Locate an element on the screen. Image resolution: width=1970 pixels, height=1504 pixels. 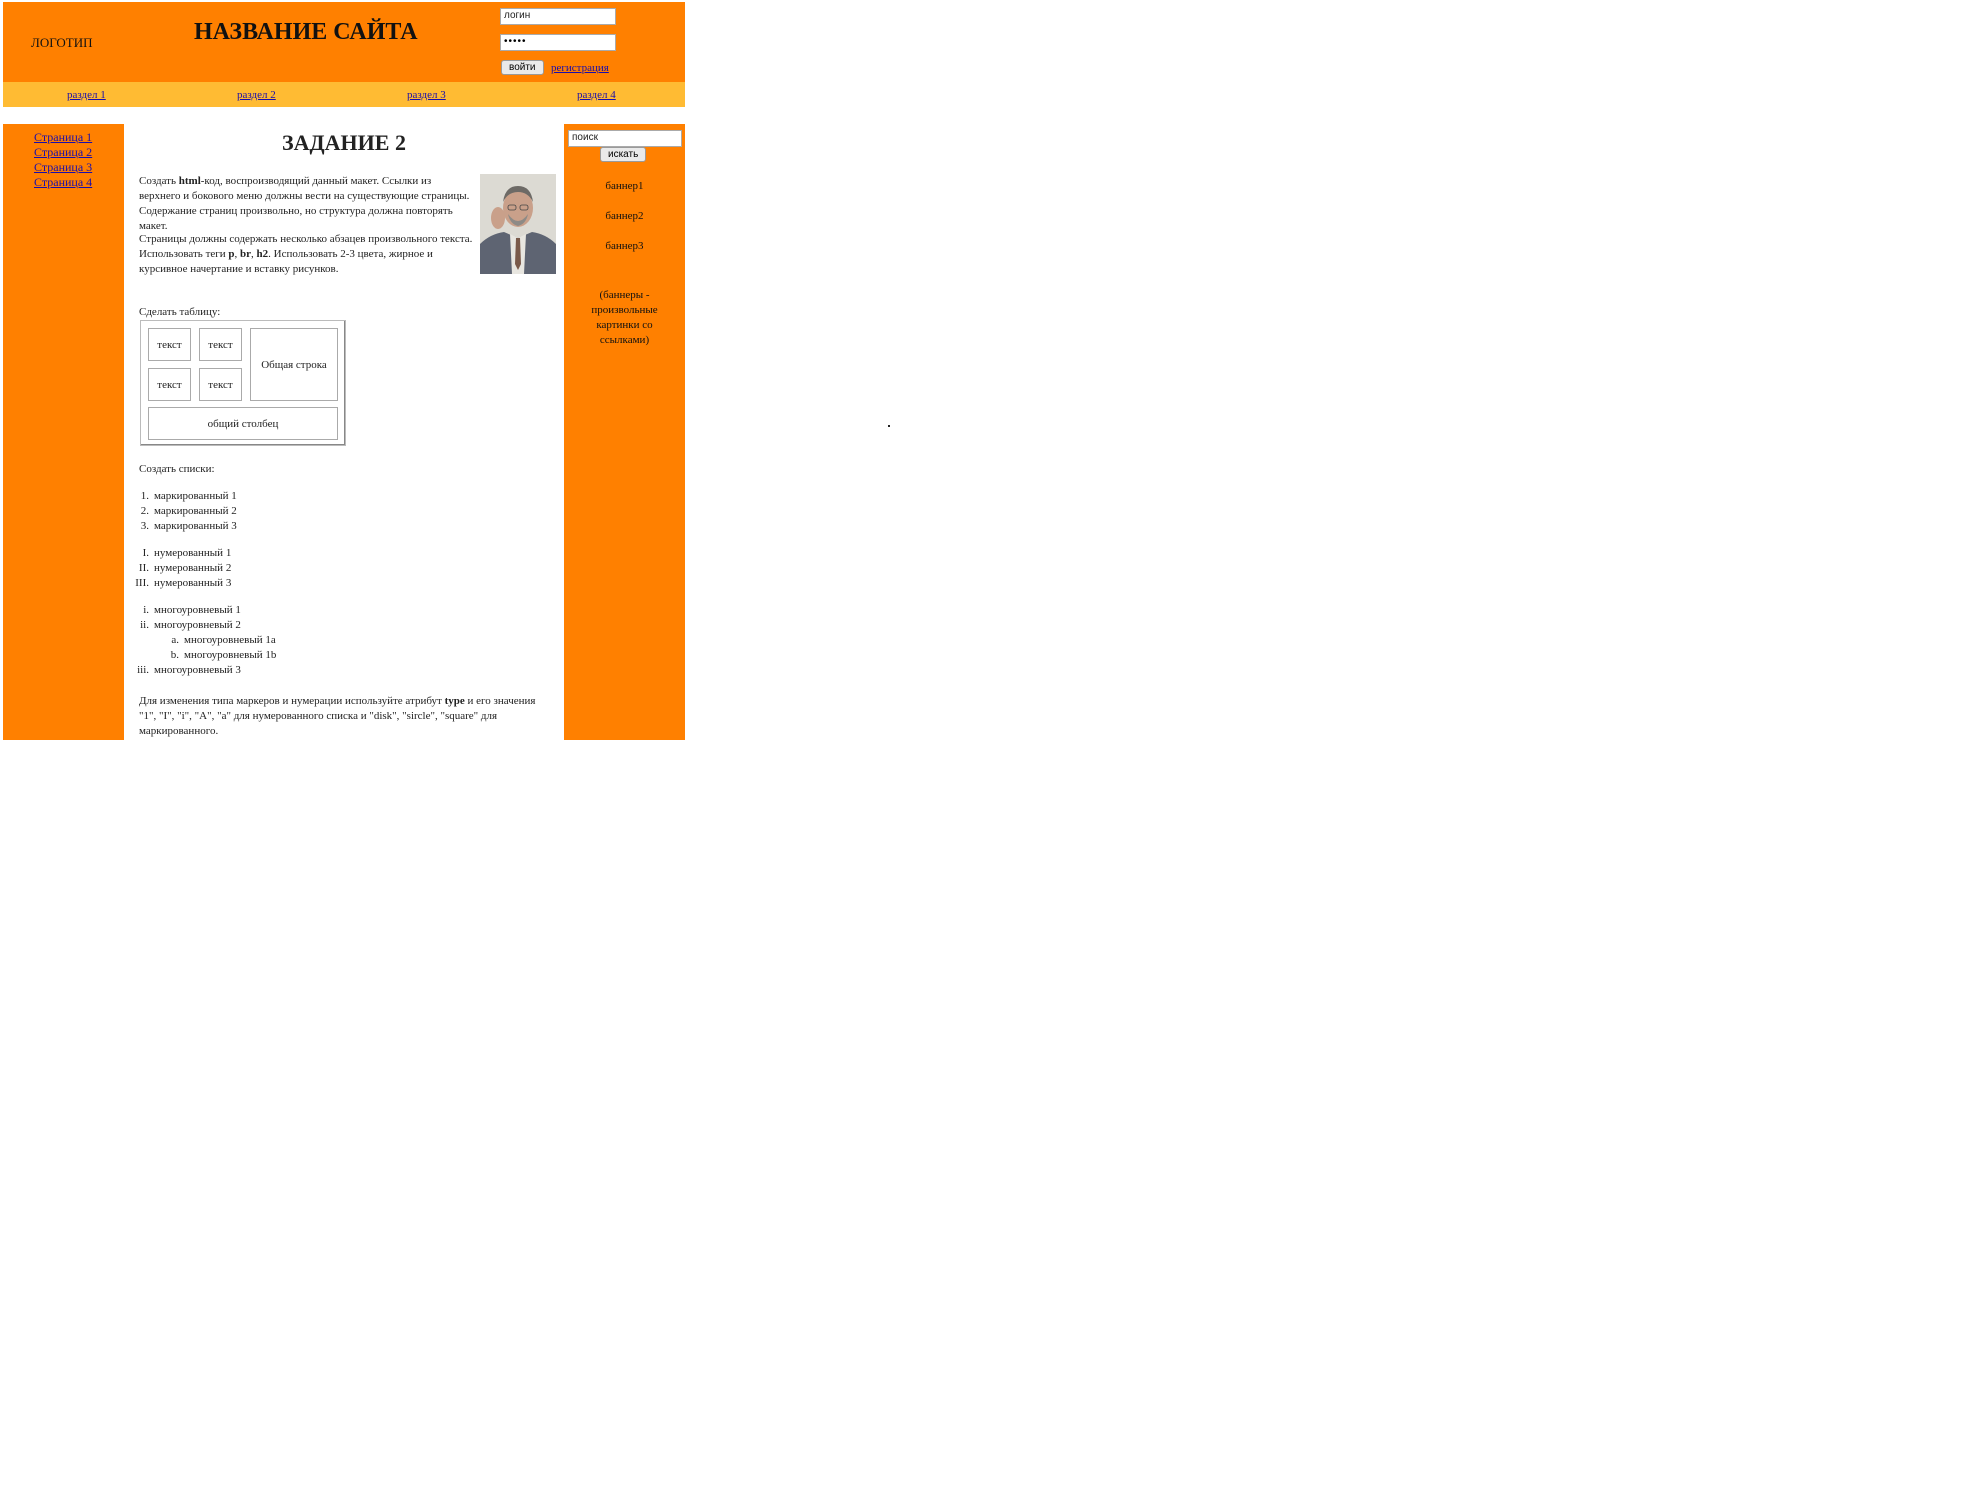
search-button: искать is located at coordinates (623, 154).